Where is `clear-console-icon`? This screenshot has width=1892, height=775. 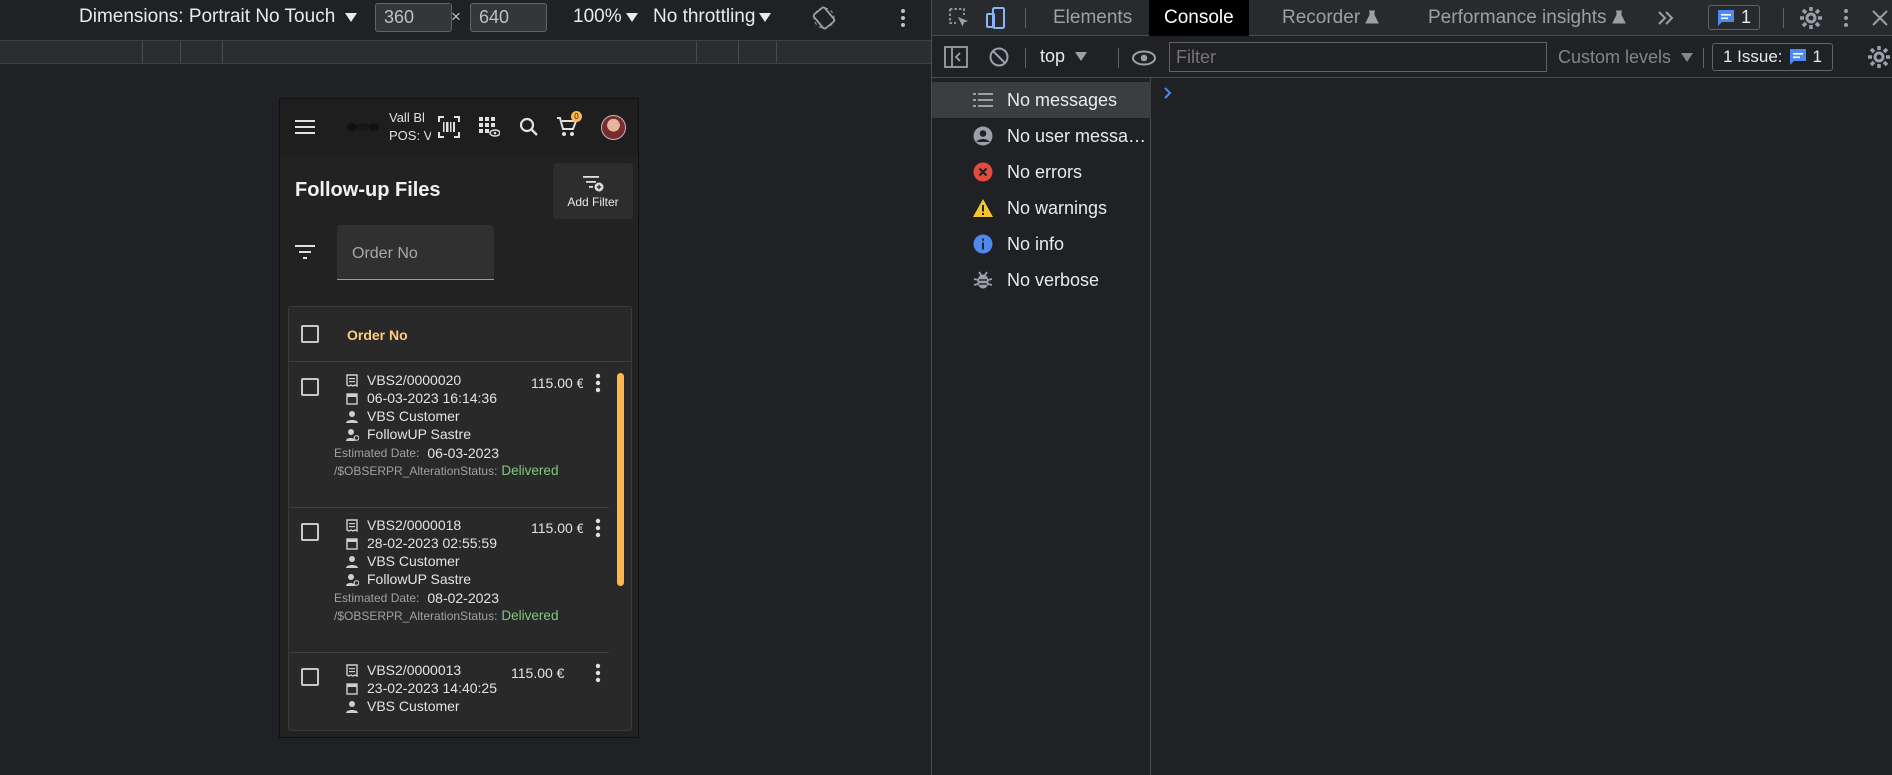
clear-console-icon is located at coordinates (999, 57).